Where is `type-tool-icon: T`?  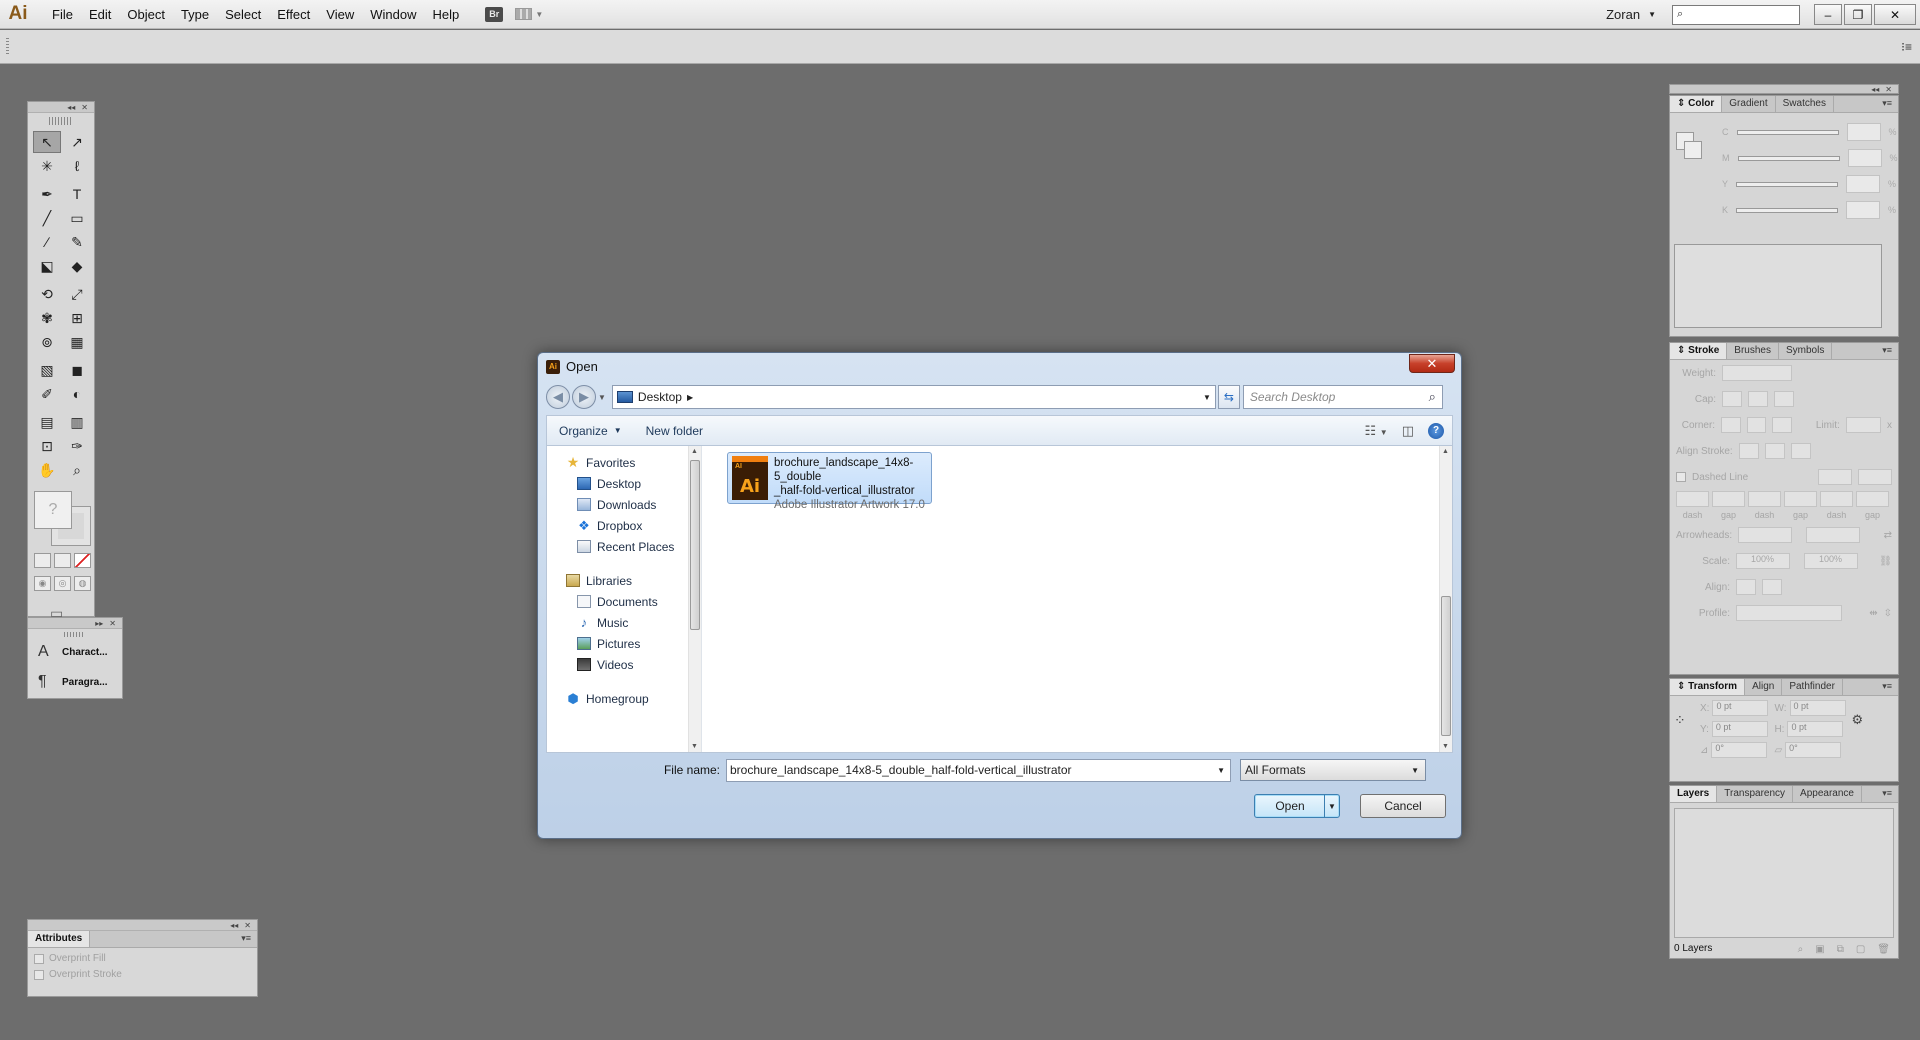 type-tool-icon: T is located at coordinates (77, 194).